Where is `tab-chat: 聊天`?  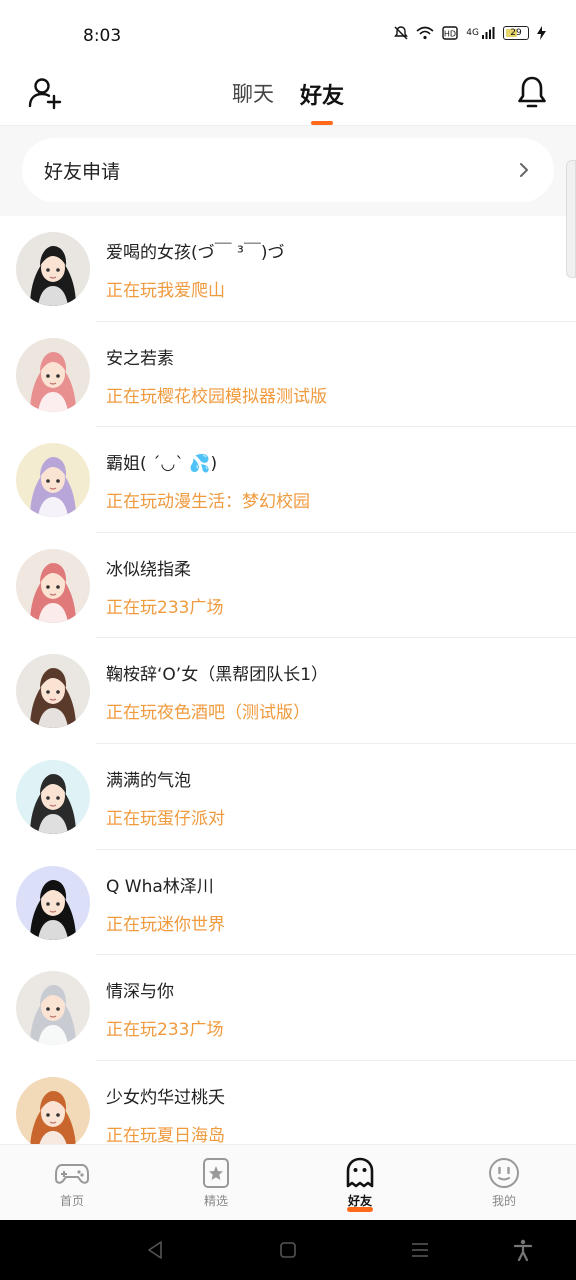
tab-chat: 聊天 is located at coordinates (253, 94).